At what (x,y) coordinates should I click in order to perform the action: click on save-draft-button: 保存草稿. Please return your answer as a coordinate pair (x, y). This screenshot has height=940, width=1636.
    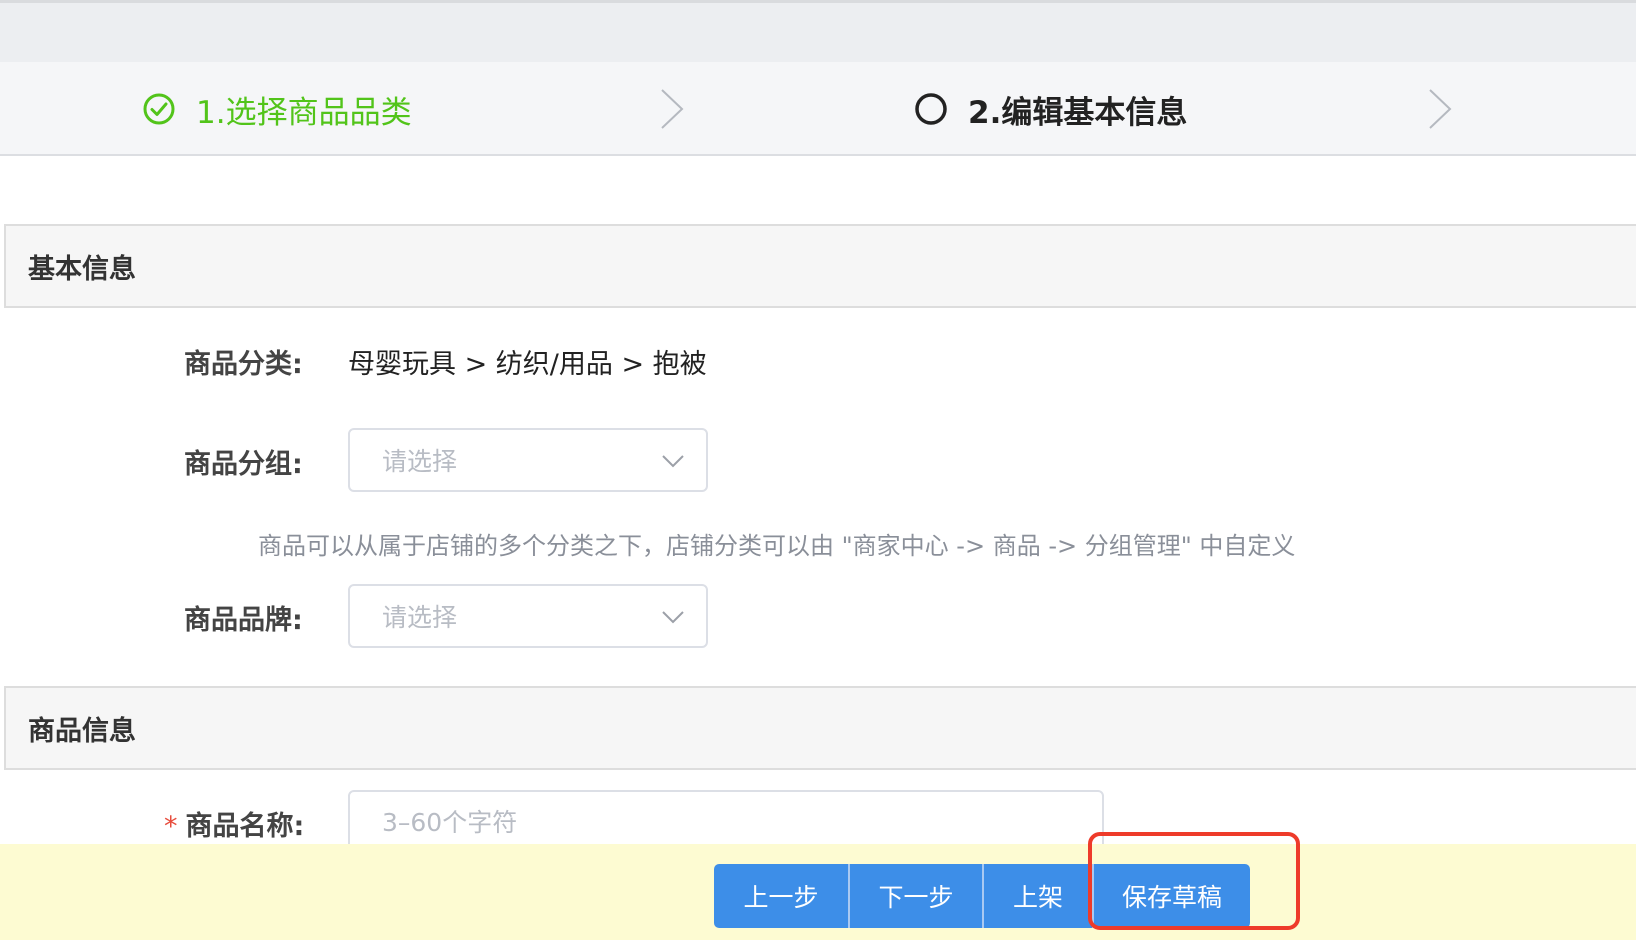
    Looking at the image, I should click on (1171, 896).